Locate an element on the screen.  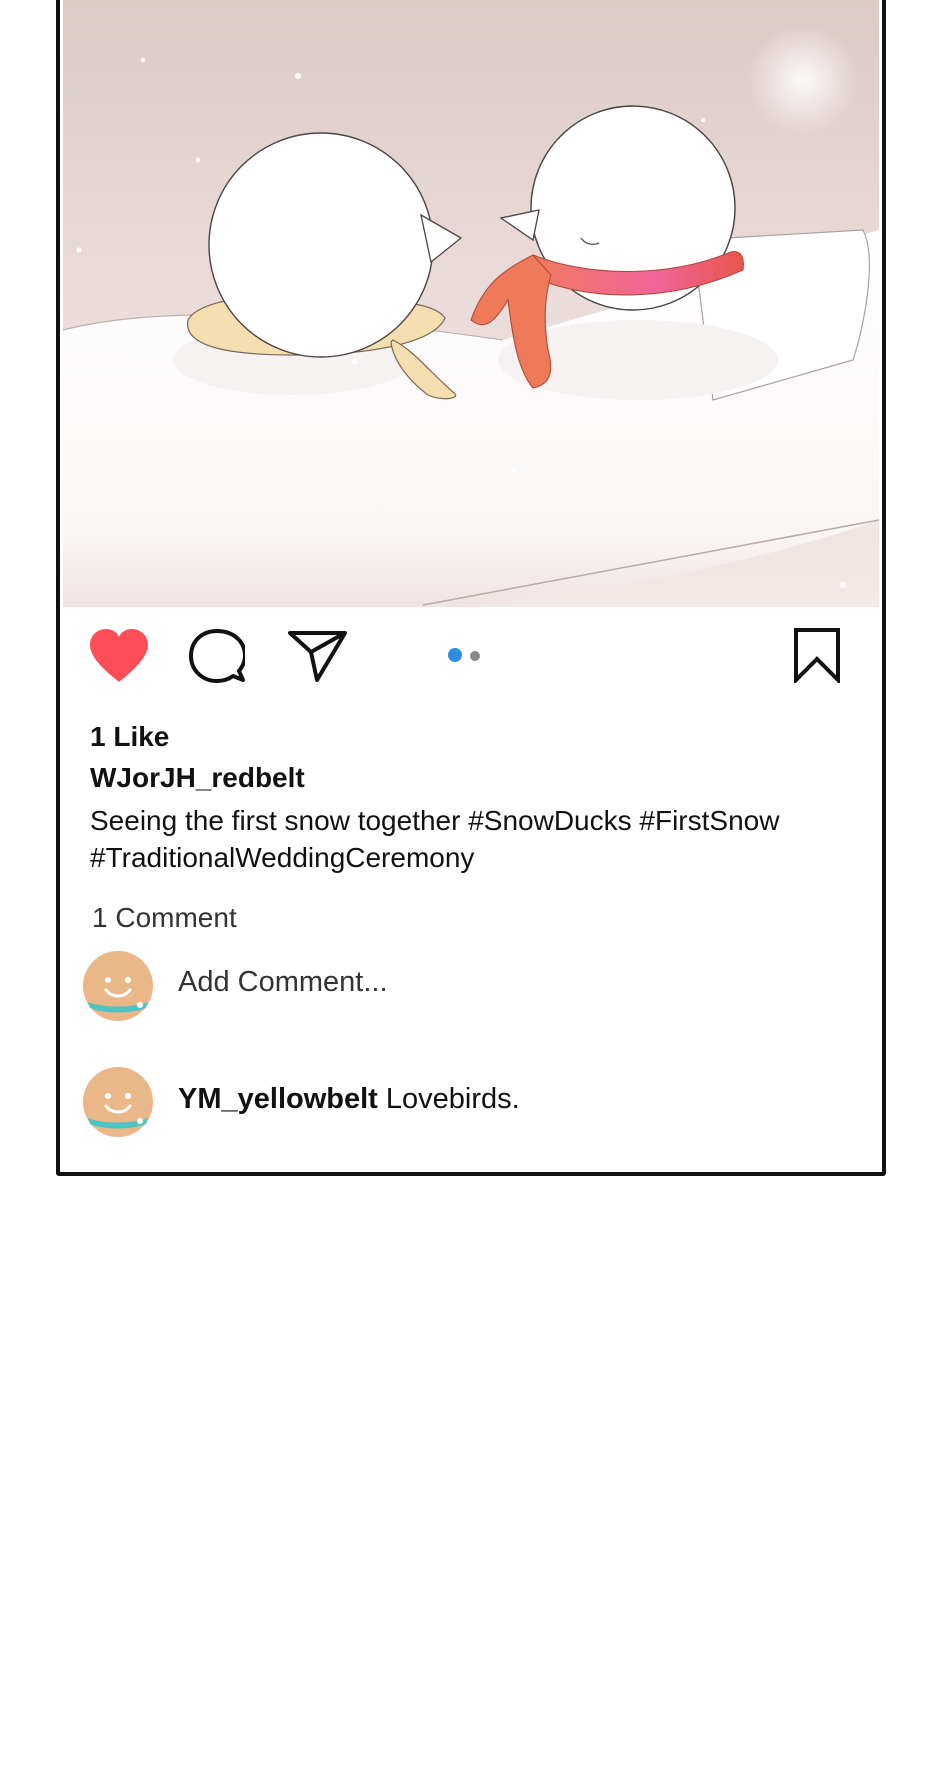
comment-text: Lovebirds. is located at coordinates (452, 1099).